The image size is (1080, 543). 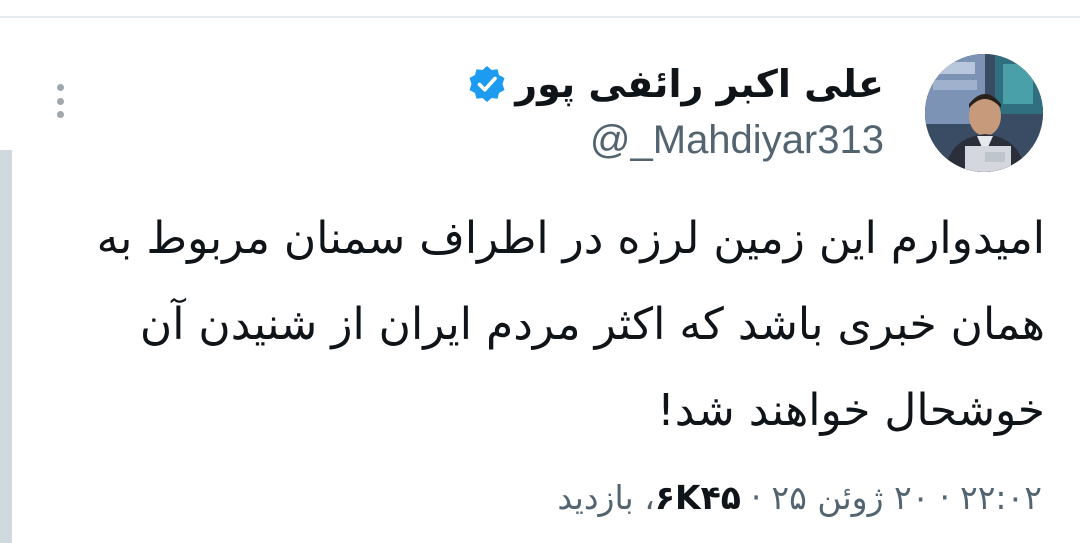 I want to click on left-gutter, so click(x=6, y=346).